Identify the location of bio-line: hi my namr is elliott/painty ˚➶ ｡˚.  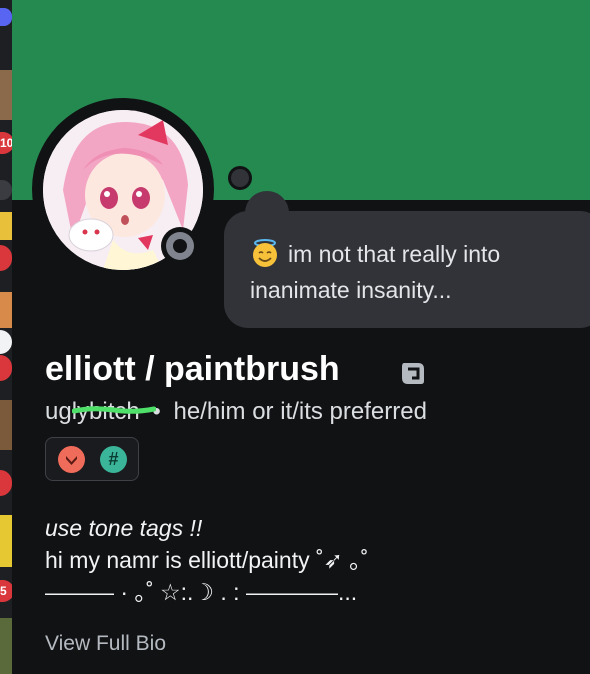
(207, 560).